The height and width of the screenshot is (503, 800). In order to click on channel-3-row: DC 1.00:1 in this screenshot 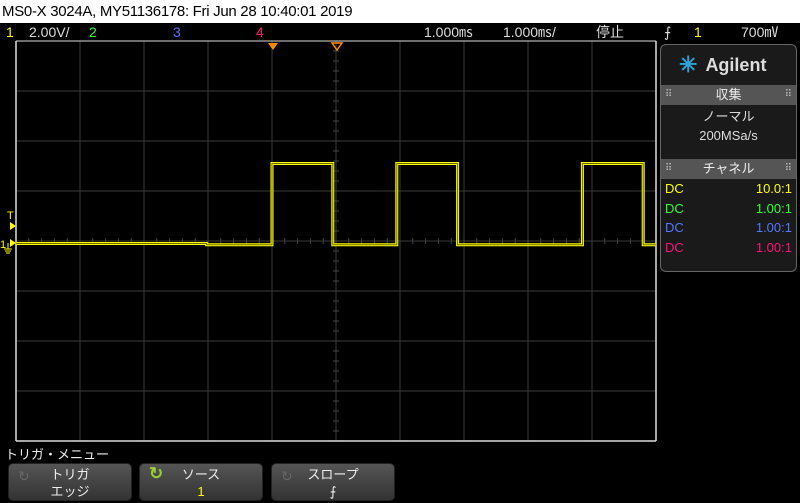, I will do `click(728, 227)`.